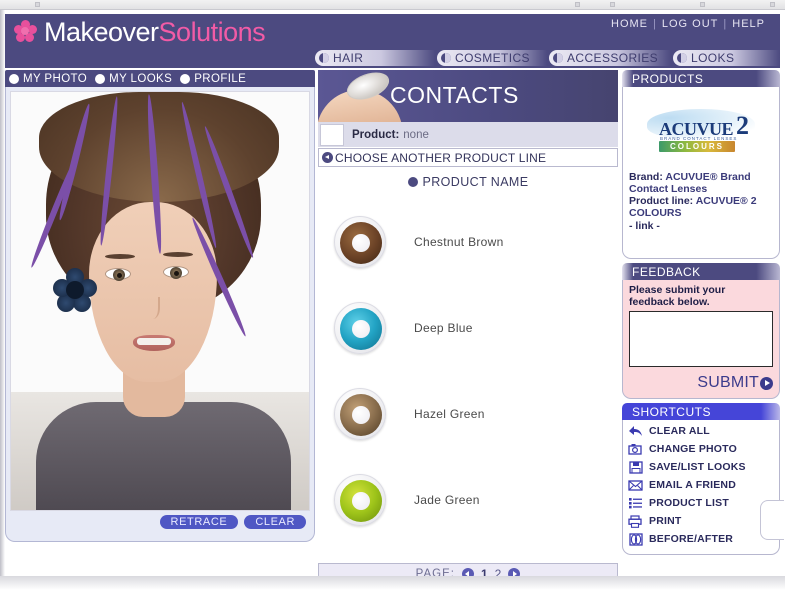 The image size is (785, 590). What do you see at coordinates (176, 273) in the screenshot?
I see `model-iris-right` at bounding box center [176, 273].